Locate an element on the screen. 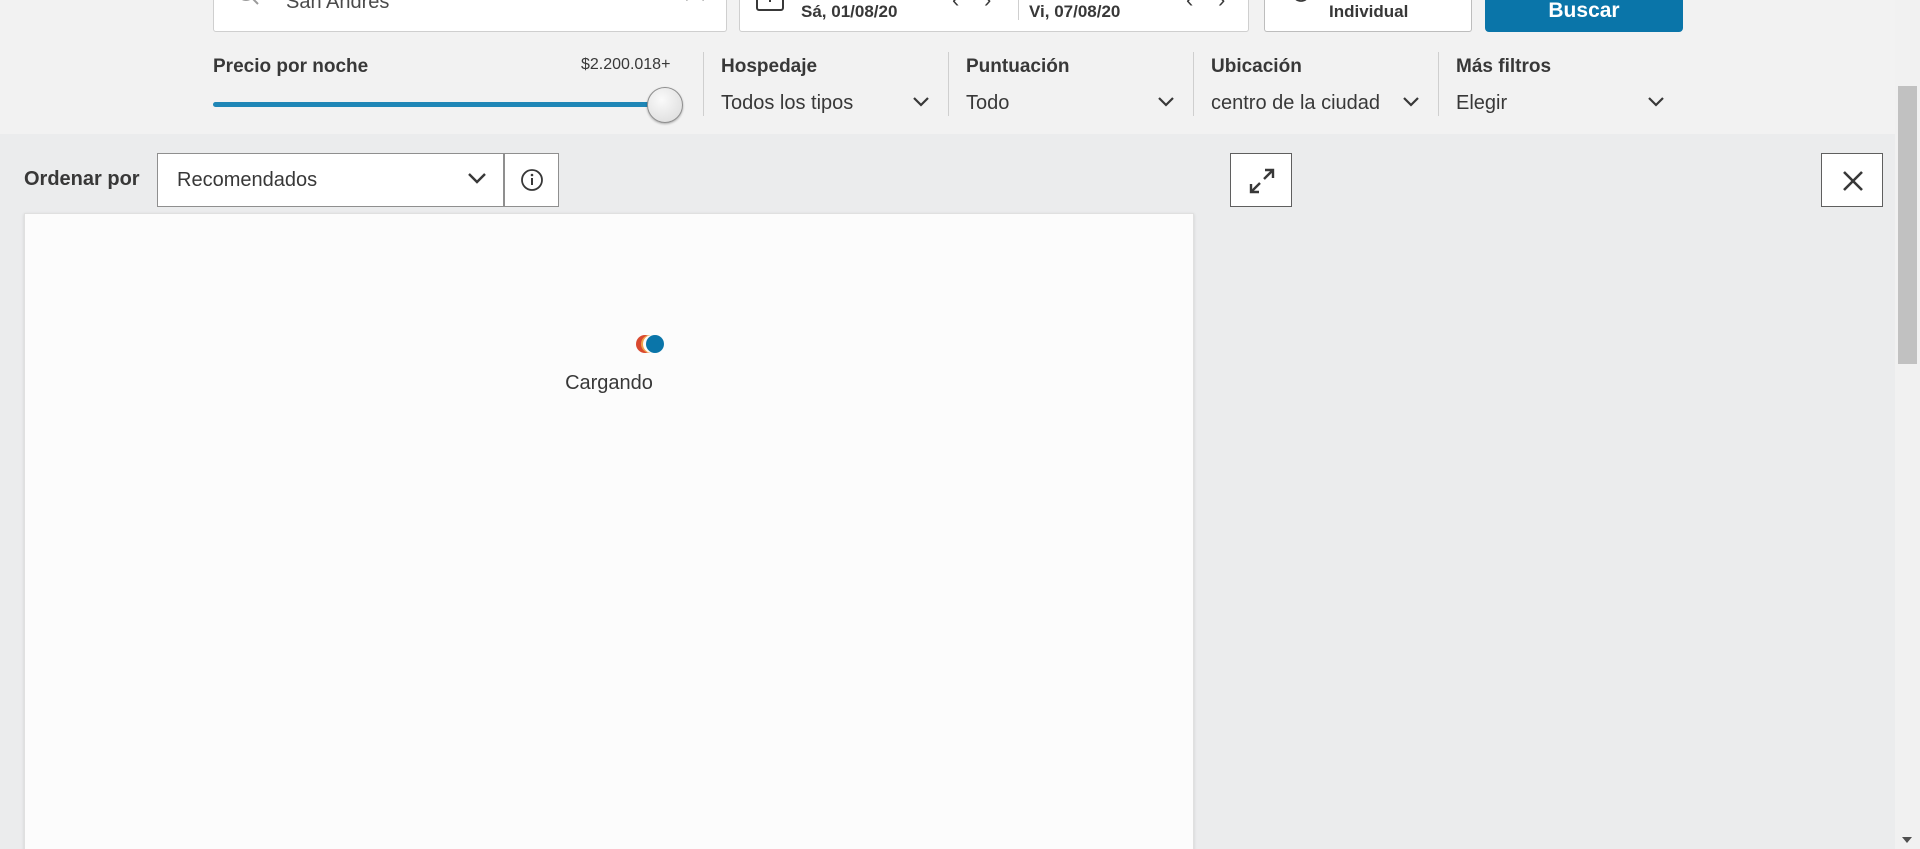 The image size is (1920, 849). info-icon is located at coordinates (532, 180).